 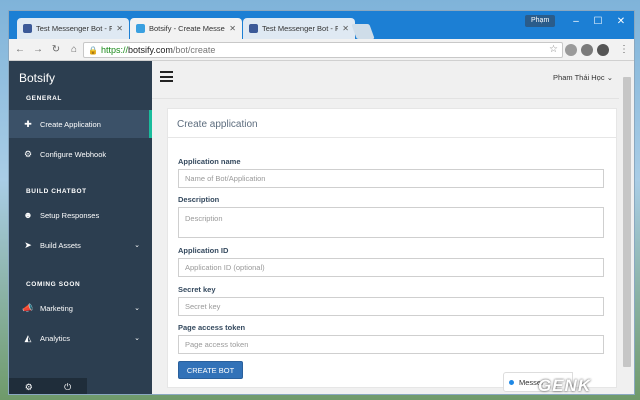 What do you see at coordinates (209, 161) in the screenshot?
I see `app-name-label: Application name` at bounding box center [209, 161].